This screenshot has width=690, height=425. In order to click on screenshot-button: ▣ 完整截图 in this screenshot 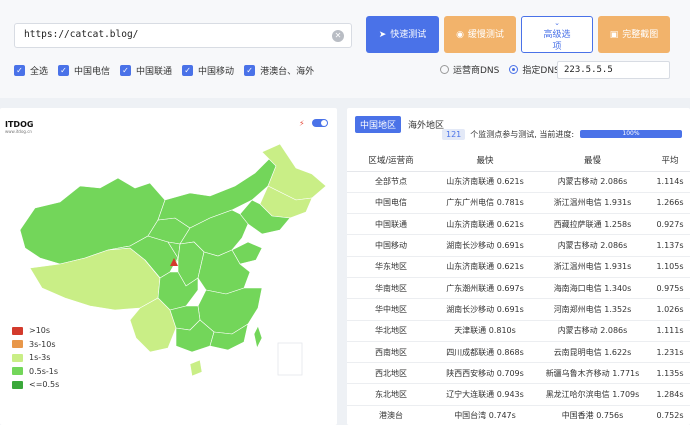, I will do `click(634, 34)`.